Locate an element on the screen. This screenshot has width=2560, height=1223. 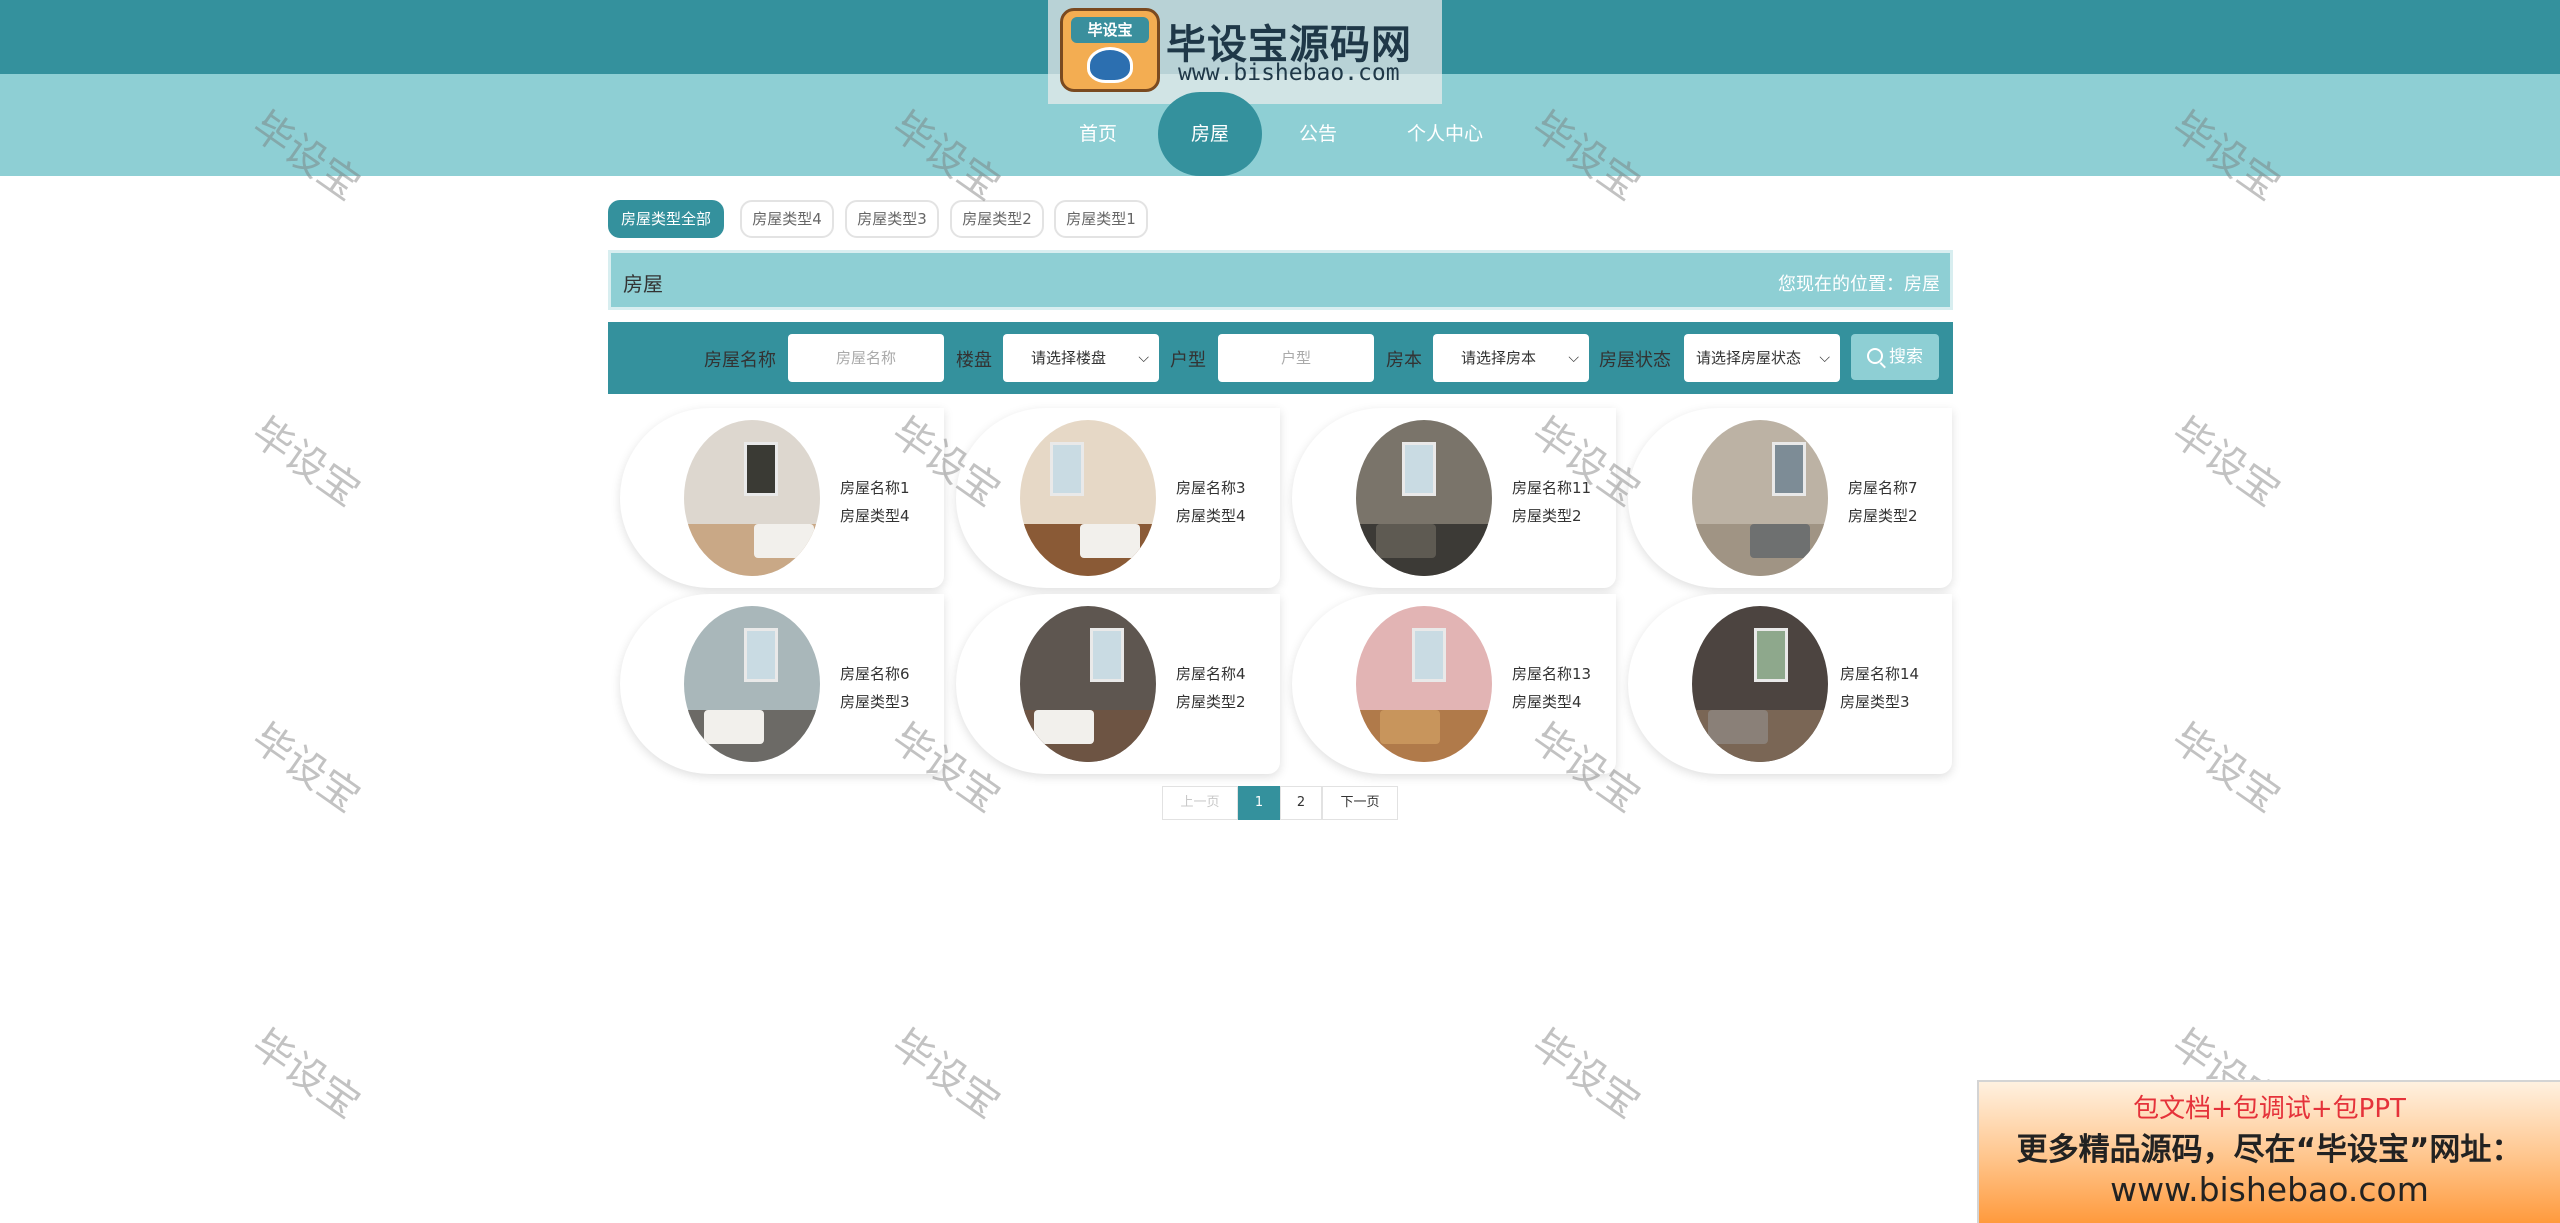
deed-select-value: 请选择房本 is located at coordinates (1499, 358).